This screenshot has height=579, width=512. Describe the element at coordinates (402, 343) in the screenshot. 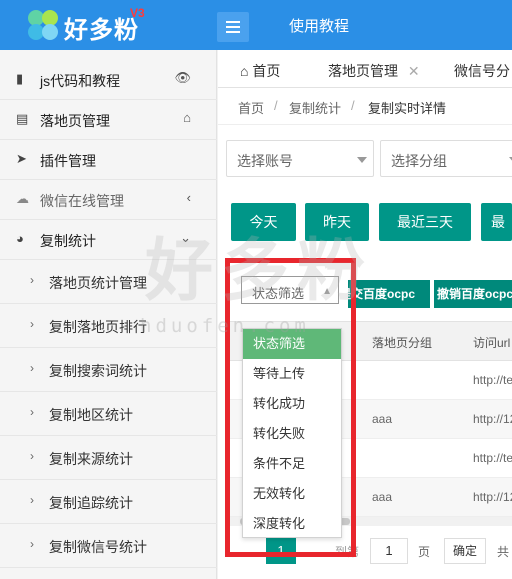

I see `column-header-group: 落地页分组` at that location.